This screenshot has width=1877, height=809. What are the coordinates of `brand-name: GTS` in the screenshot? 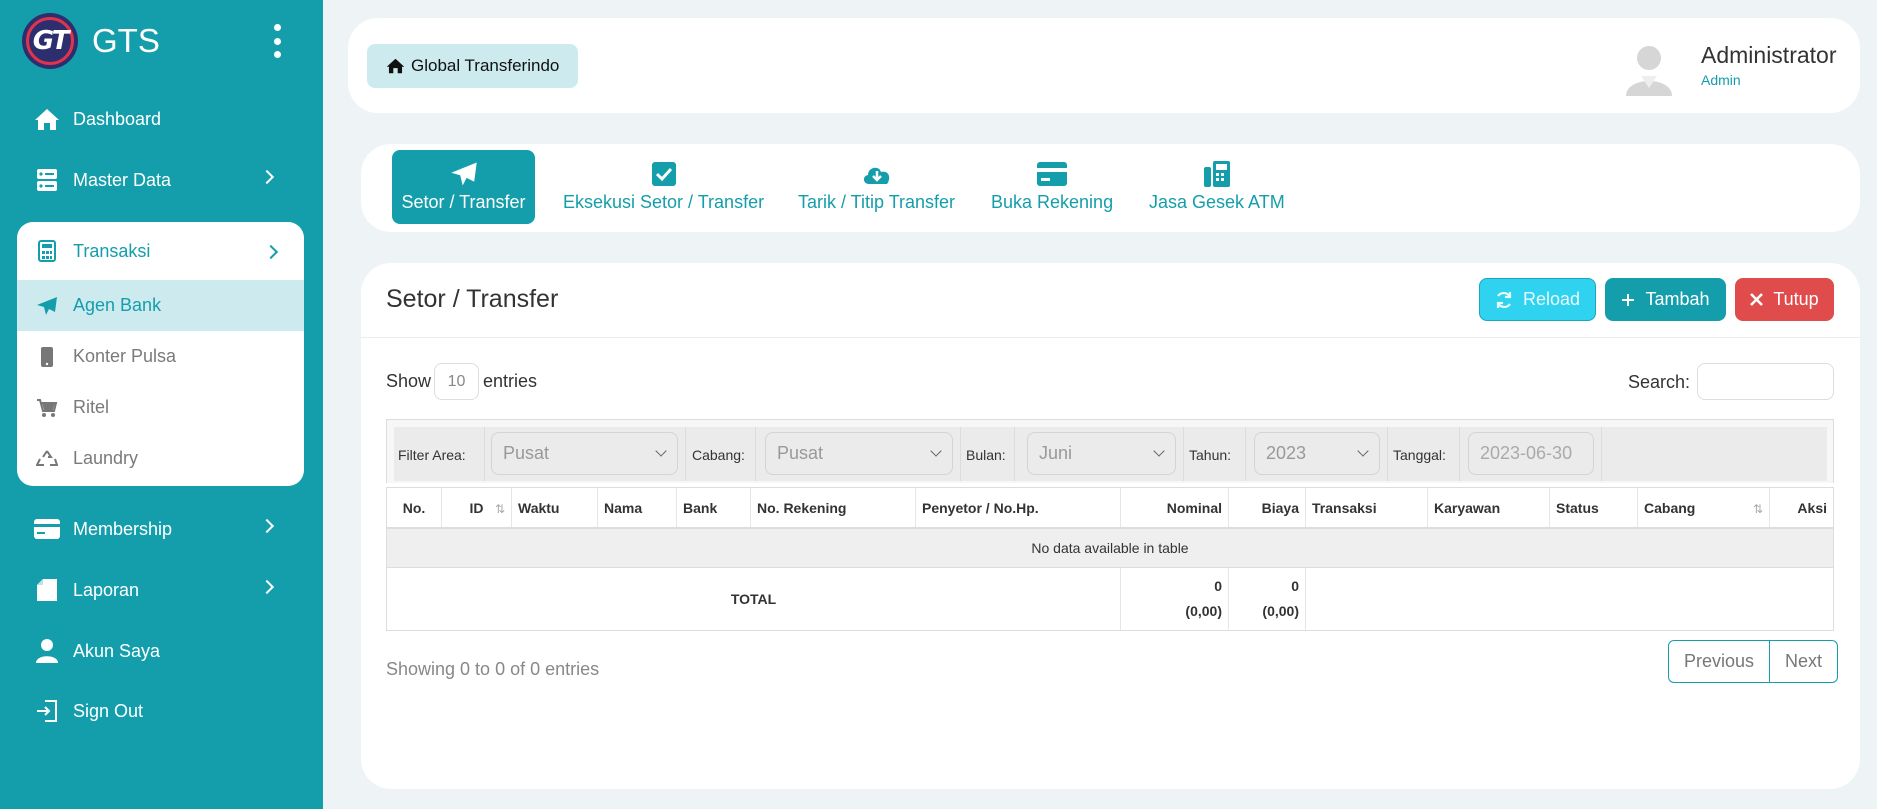 It's located at (126, 40).